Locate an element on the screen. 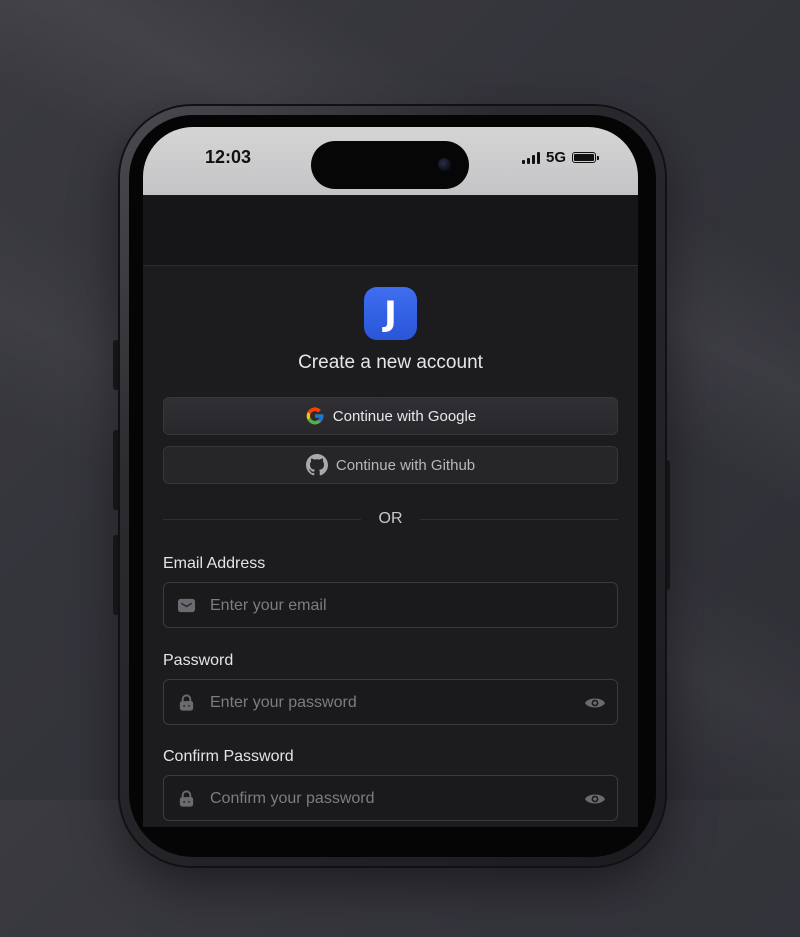 This screenshot has height=937, width=800. signal-icon is located at coordinates (530, 157).